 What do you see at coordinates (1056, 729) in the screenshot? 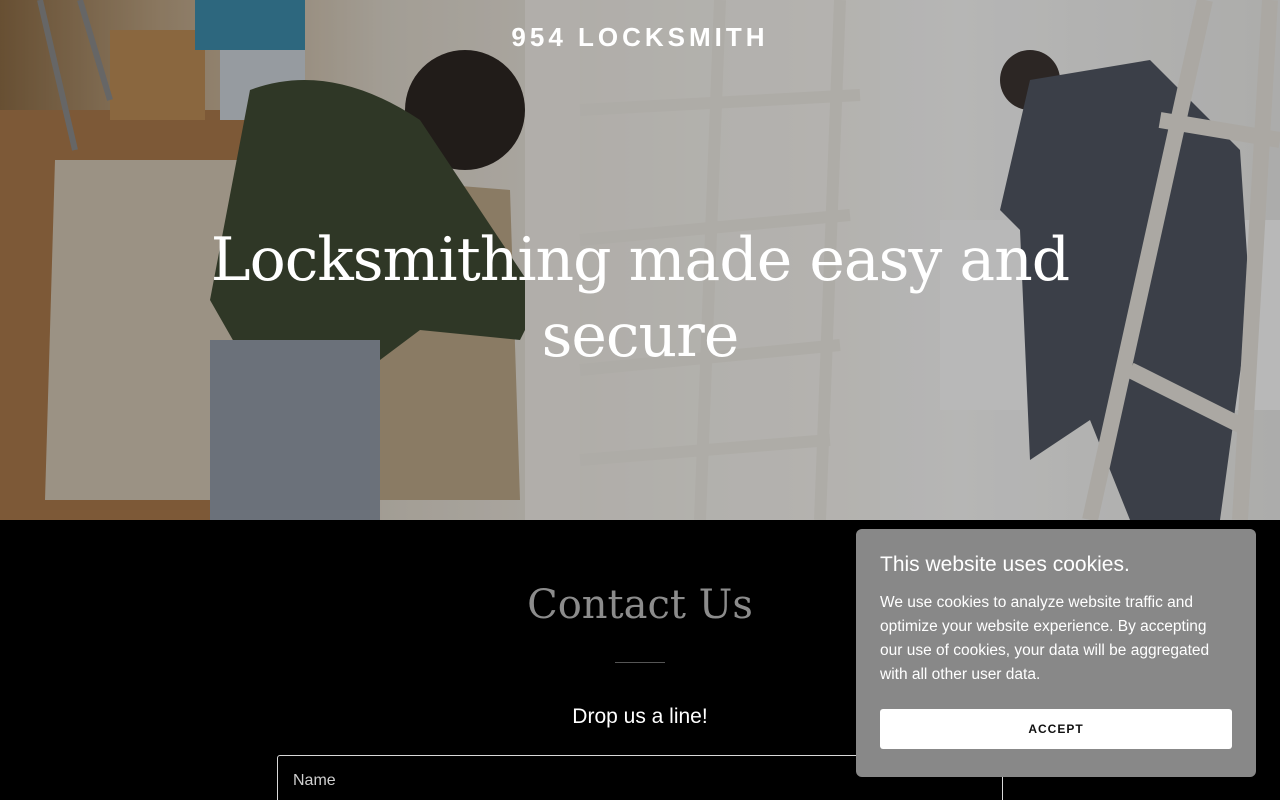
I see `accept-cookies-button: ACCEPT` at bounding box center [1056, 729].